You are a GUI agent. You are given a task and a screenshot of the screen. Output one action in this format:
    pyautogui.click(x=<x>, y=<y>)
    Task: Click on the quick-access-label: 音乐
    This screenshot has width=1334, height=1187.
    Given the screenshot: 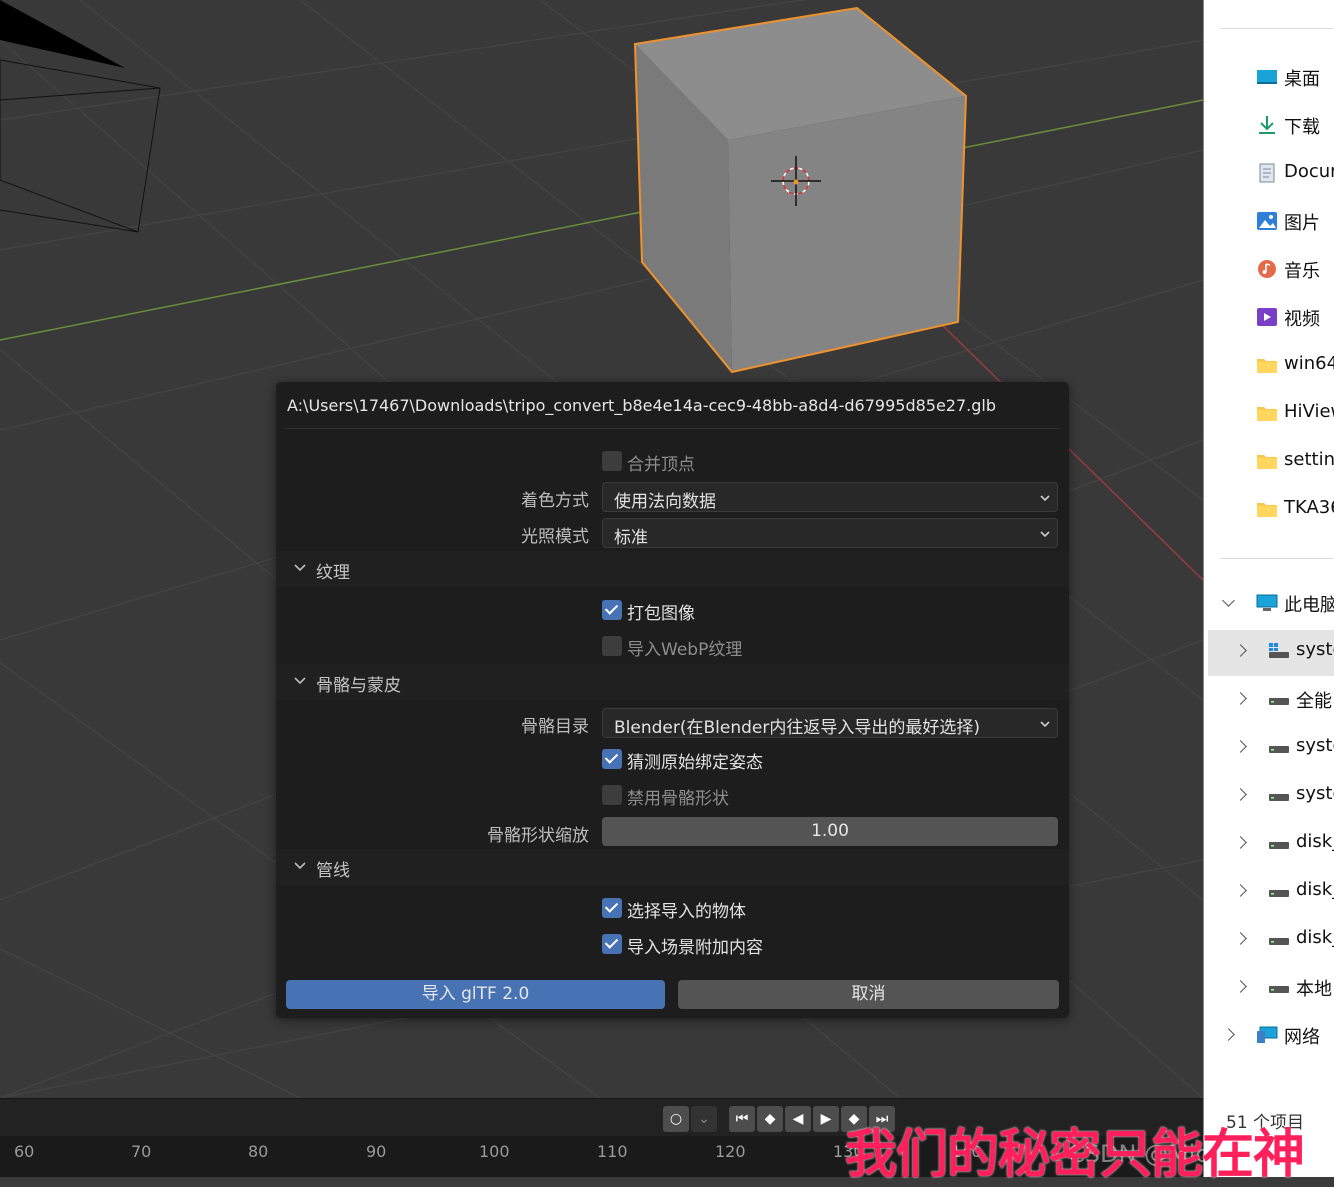 What is the action you would take?
    pyautogui.click(x=1302, y=271)
    